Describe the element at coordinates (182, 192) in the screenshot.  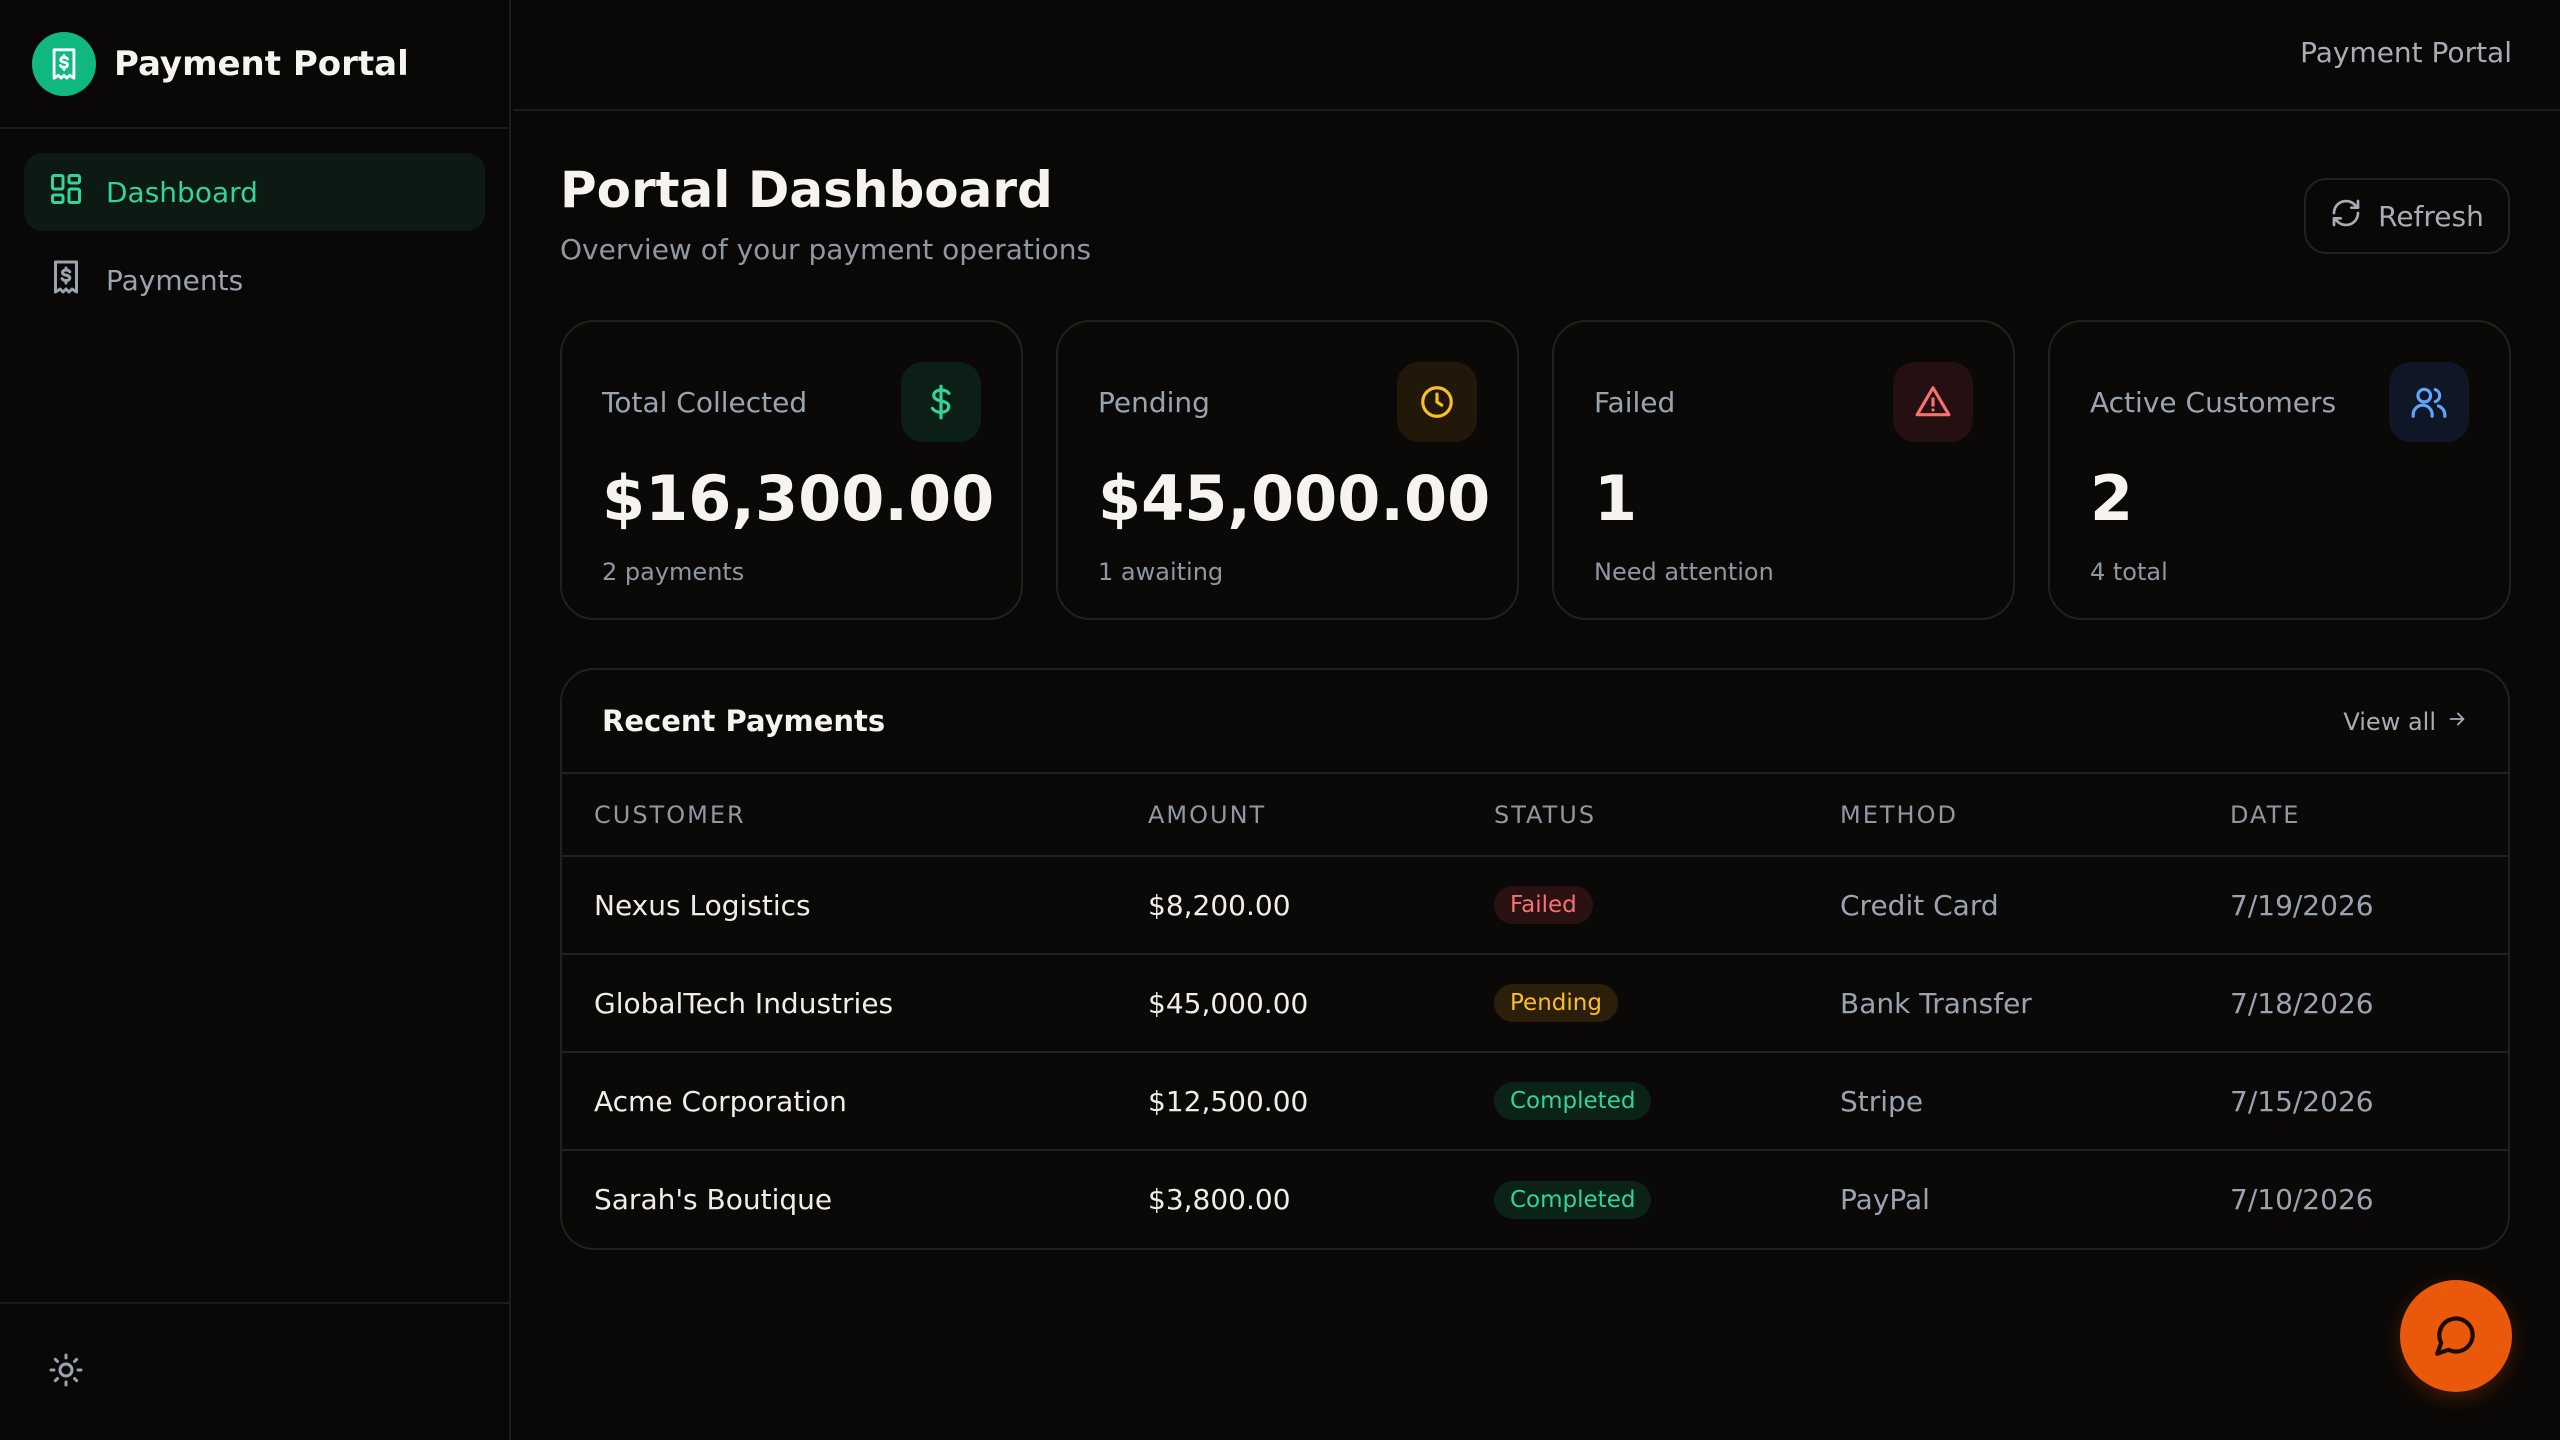
I see `sidebar-item-label: Dashboard` at that location.